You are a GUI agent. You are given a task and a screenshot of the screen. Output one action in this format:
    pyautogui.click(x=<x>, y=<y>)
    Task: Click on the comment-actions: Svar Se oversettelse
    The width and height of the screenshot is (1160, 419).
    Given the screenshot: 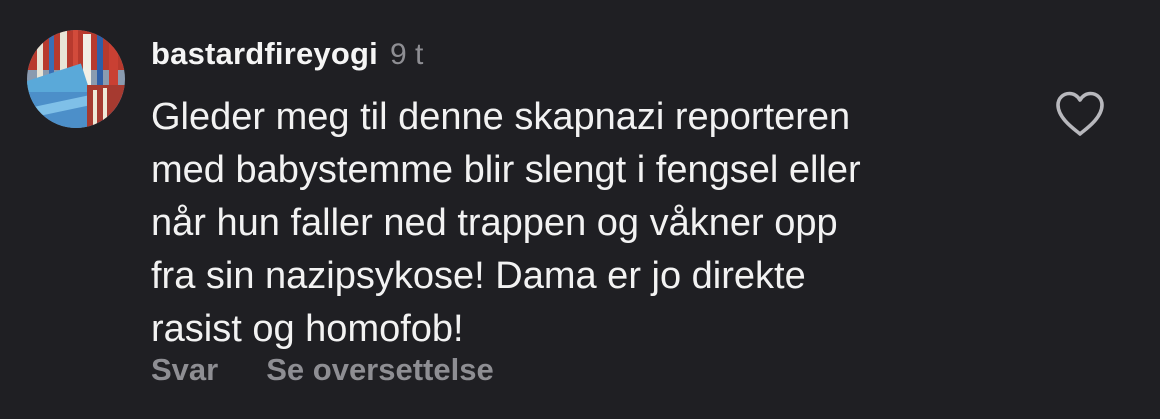 What is the action you would take?
    pyautogui.click(x=322, y=370)
    